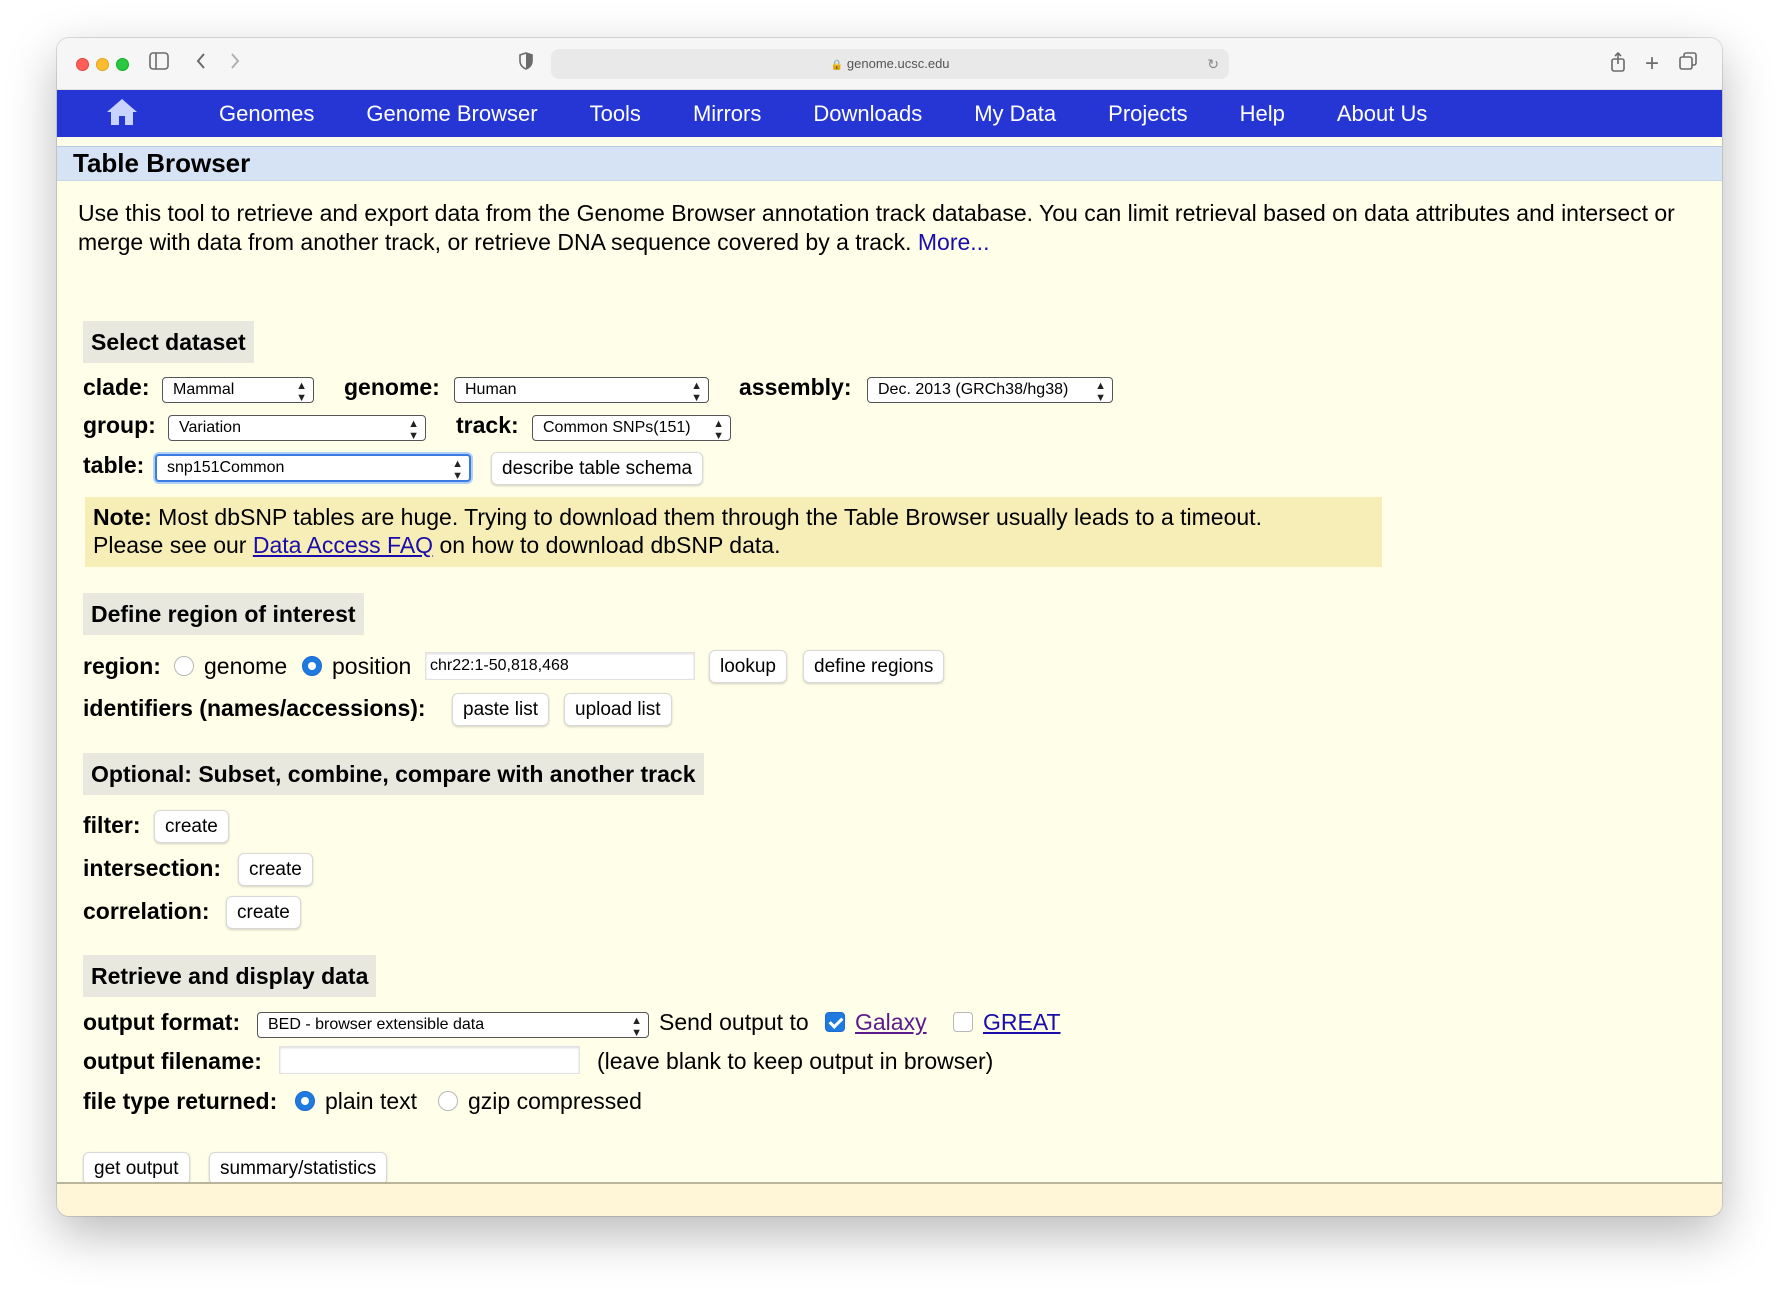  Describe the element at coordinates (191, 826) in the screenshot. I see `filter-create-button: create` at that location.